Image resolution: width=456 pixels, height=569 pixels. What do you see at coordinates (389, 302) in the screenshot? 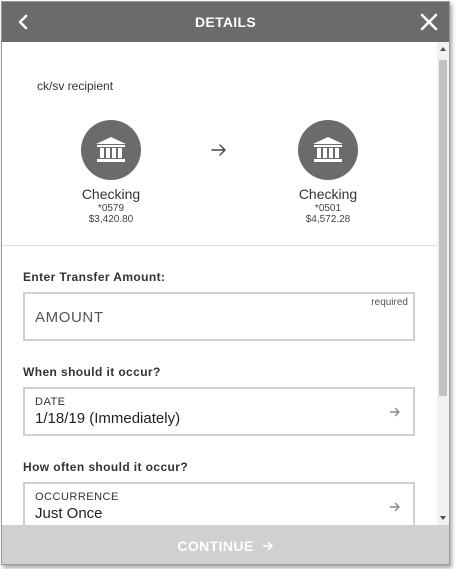
I see `required-hint: required` at bounding box center [389, 302].